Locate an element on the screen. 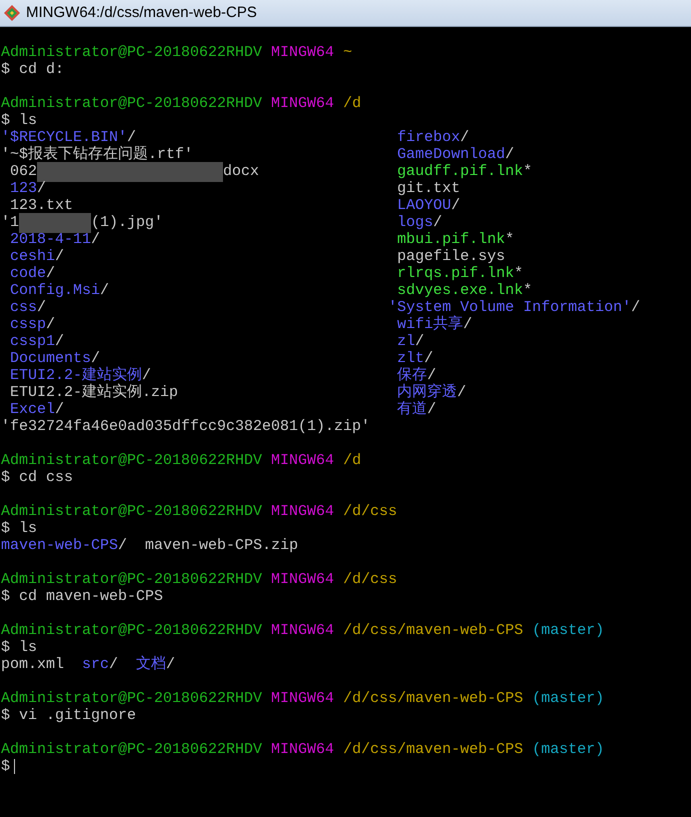  file-entry: ceshi/ is located at coordinates (36, 256).